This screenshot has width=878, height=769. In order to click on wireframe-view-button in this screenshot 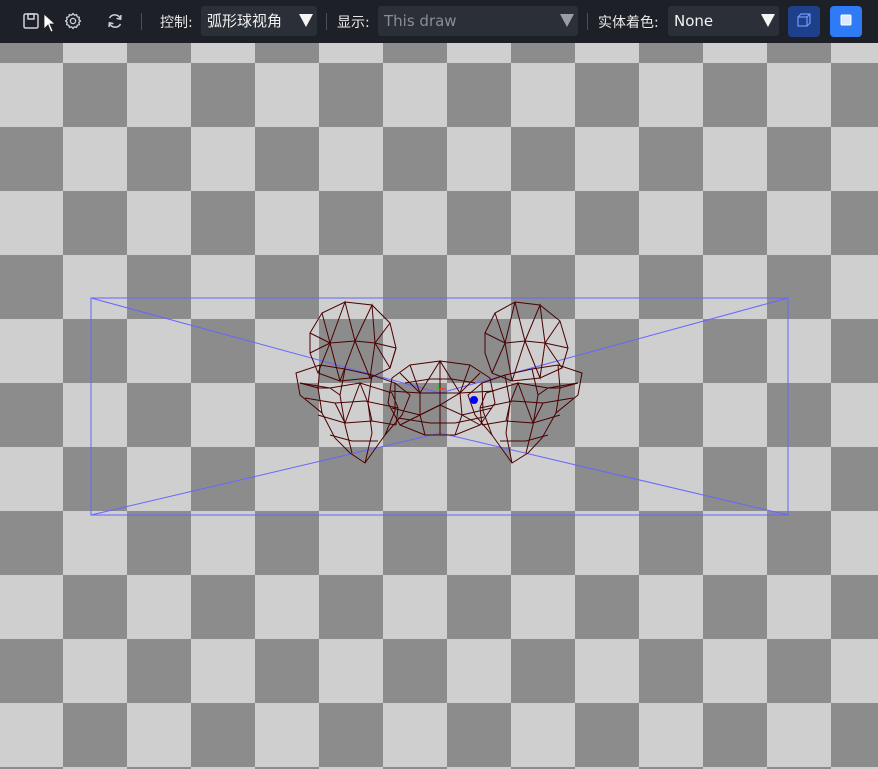, I will do `click(804, 21)`.